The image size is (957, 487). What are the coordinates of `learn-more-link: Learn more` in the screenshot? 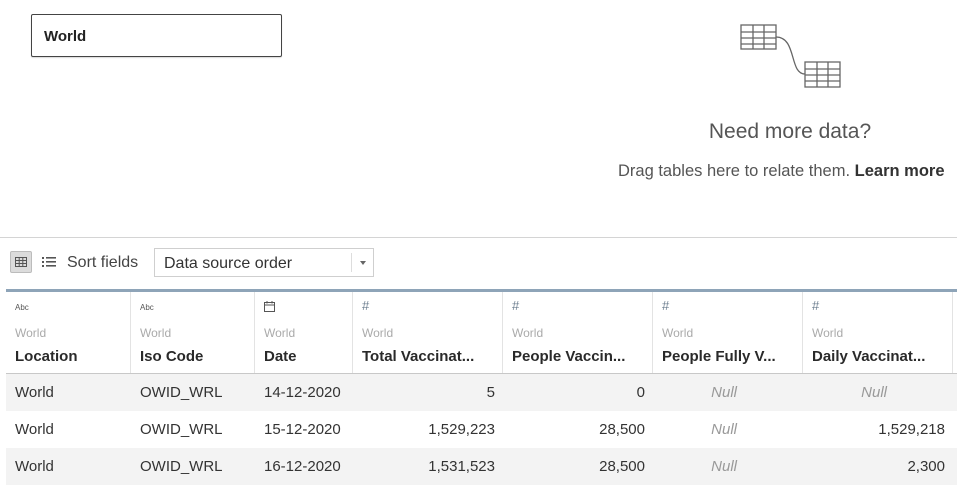 It's located at (900, 171).